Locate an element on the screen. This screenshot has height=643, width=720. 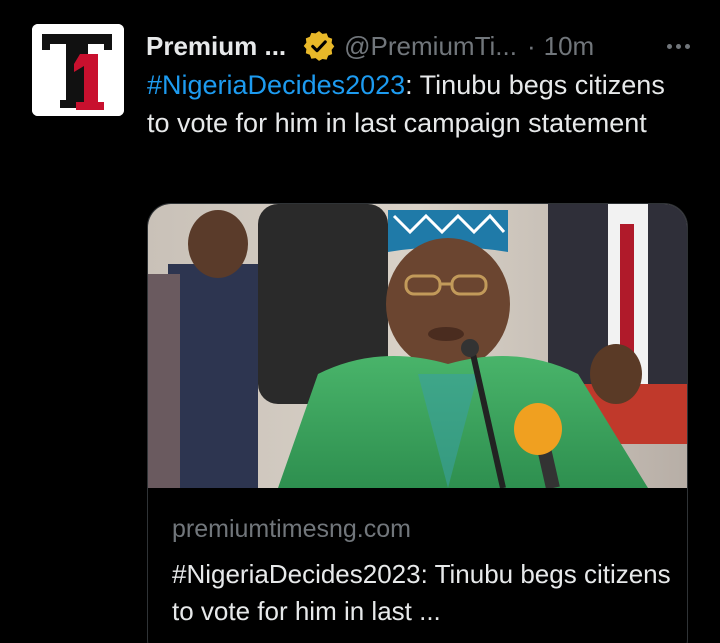
gold-verified-badge-icon is located at coordinates (319, 46).